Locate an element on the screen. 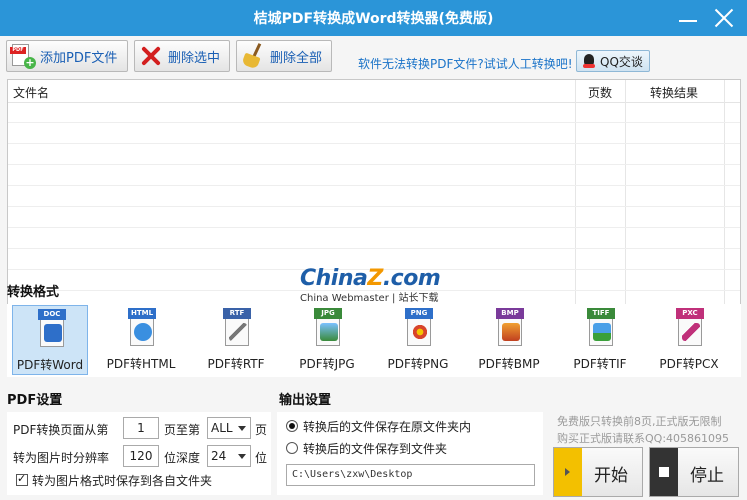 Image resolution: width=747 pixels, height=500 pixels. format-png-option: PNG PDF转PNG is located at coordinates (418, 340).